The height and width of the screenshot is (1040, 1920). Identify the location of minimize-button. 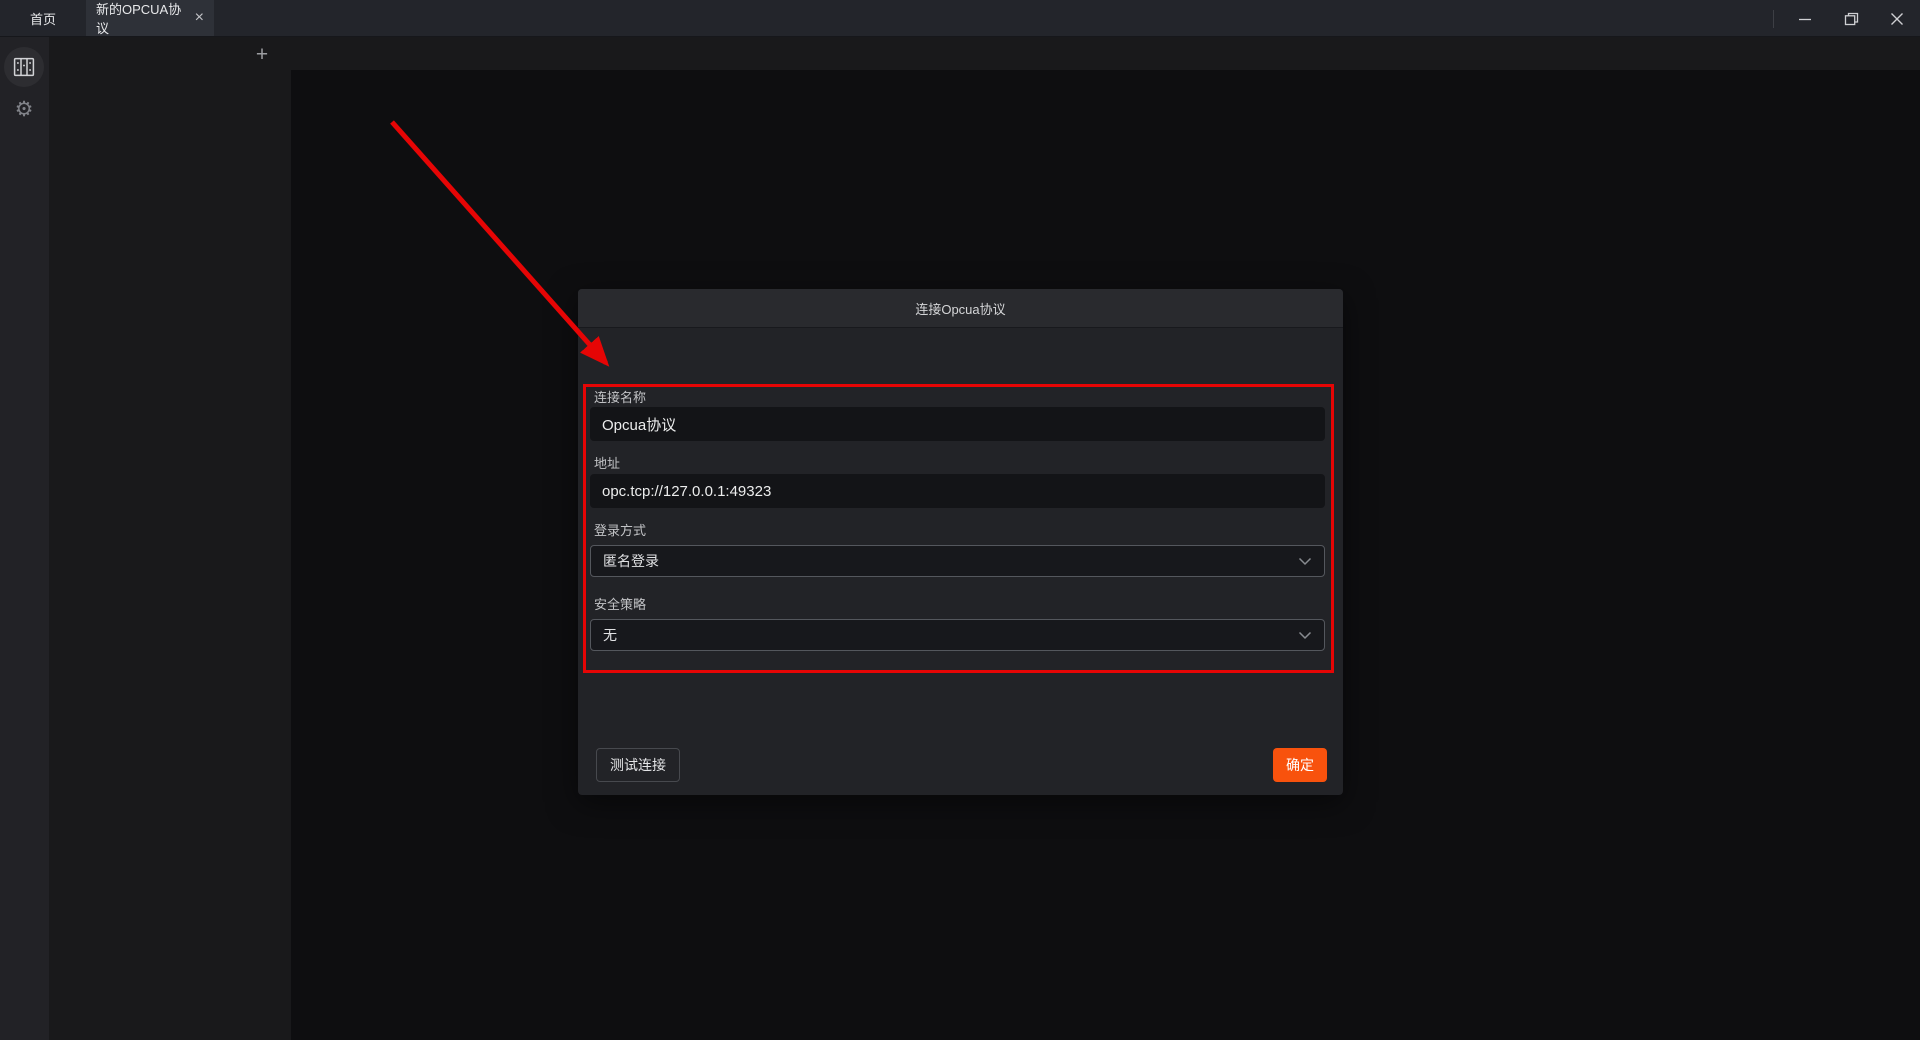
(1805, 18).